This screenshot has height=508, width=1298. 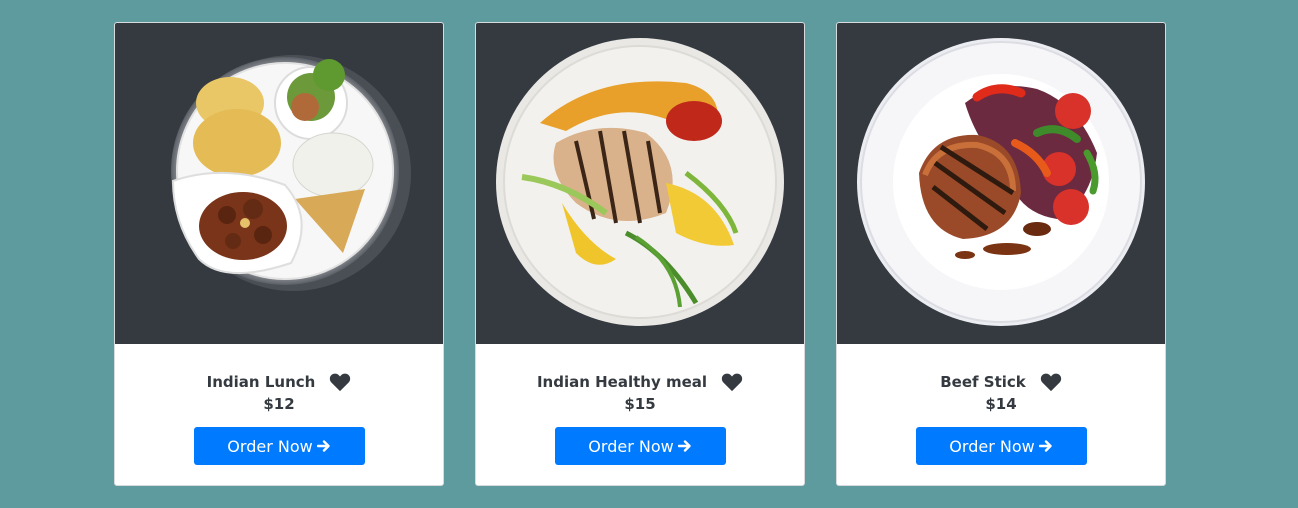 I want to click on price: $14, so click(x=1001, y=404).